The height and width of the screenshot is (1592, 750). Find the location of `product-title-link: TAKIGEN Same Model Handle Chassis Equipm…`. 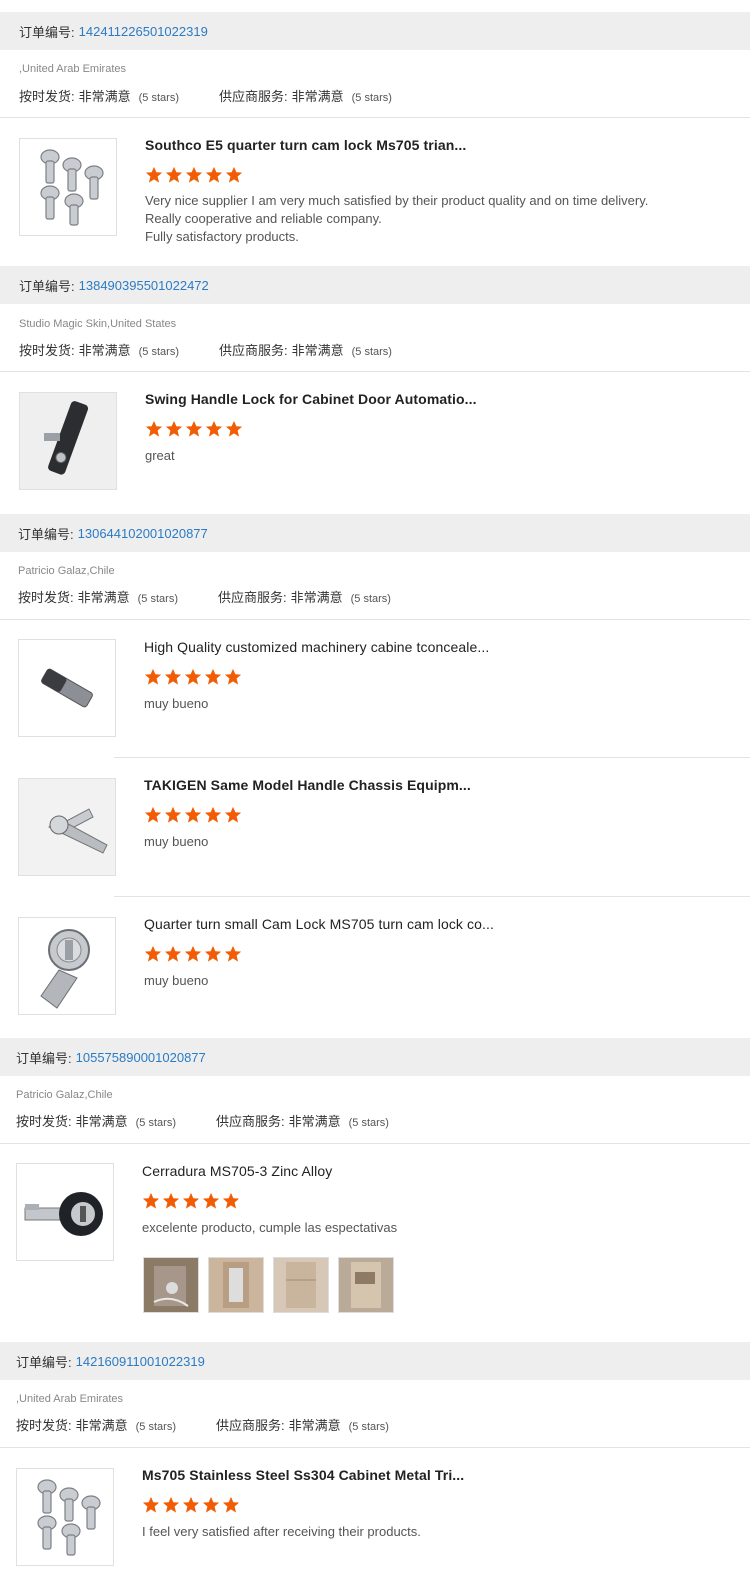

product-title-link: TAKIGEN Same Model Handle Chassis Equipm… is located at coordinates (307, 785).